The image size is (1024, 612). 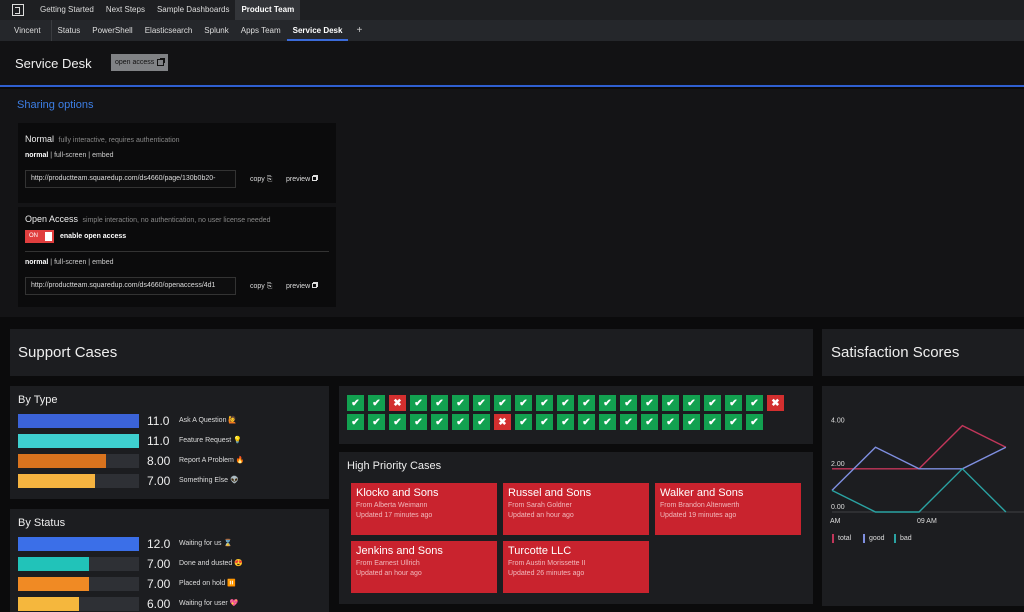 What do you see at coordinates (903, 538) in the screenshot?
I see `legend-item-bad: bad` at bounding box center [903, 538].